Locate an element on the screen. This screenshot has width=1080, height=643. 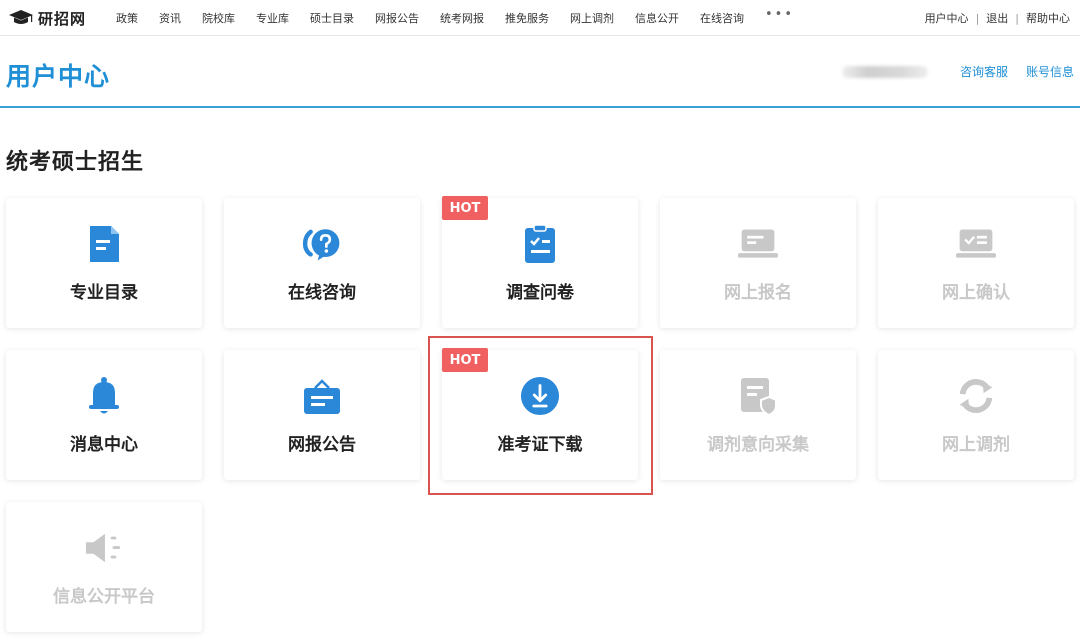
card-registration-notice: 网报公告 is located at coordinates (322, 415).